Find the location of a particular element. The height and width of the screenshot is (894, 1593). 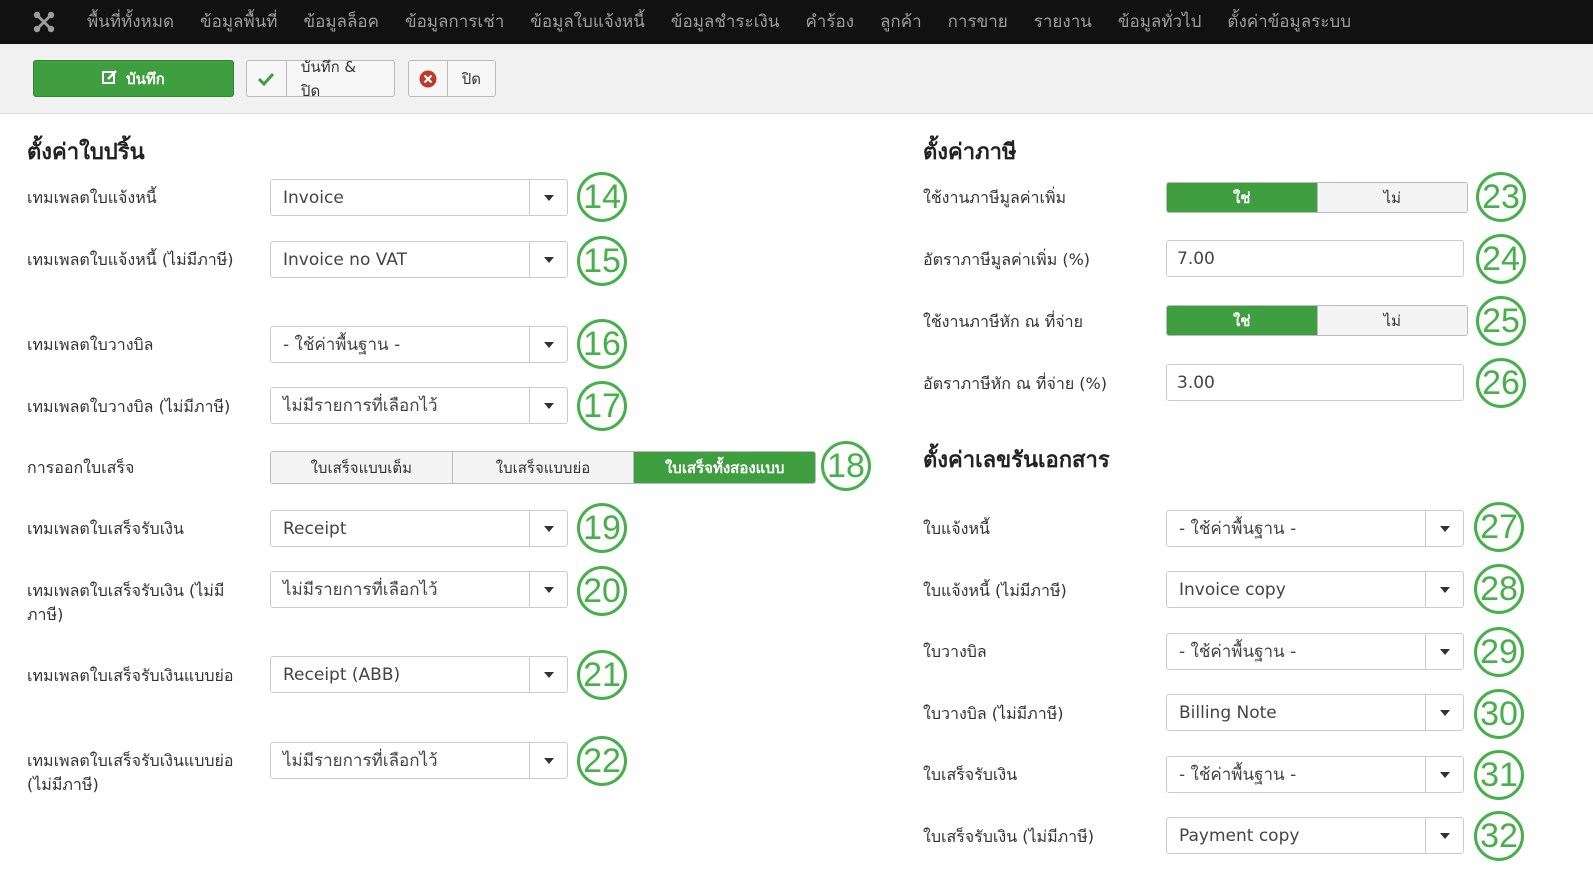

wht-rate-input: 3.00 is located at coordinates (1315, 382).